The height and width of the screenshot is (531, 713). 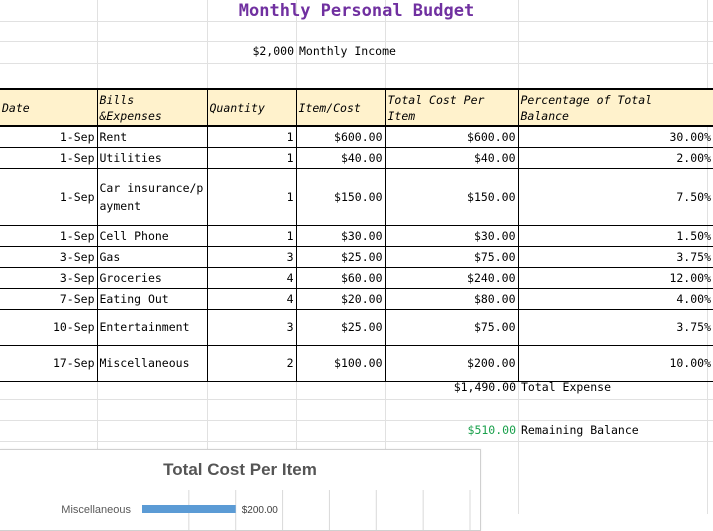 What do you see at coordinates (152, 256) in the screenshot?
I see `cell-bill: Gas` at bounding box center [152, 256].